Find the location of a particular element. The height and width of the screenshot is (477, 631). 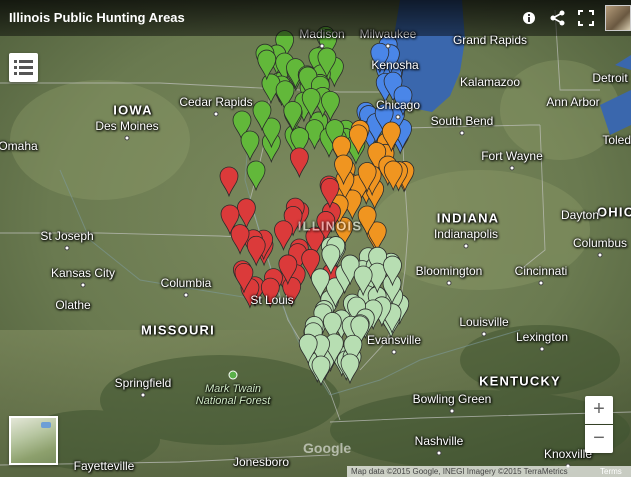

satellite-view-toggle is located at coordinates (33, 440).